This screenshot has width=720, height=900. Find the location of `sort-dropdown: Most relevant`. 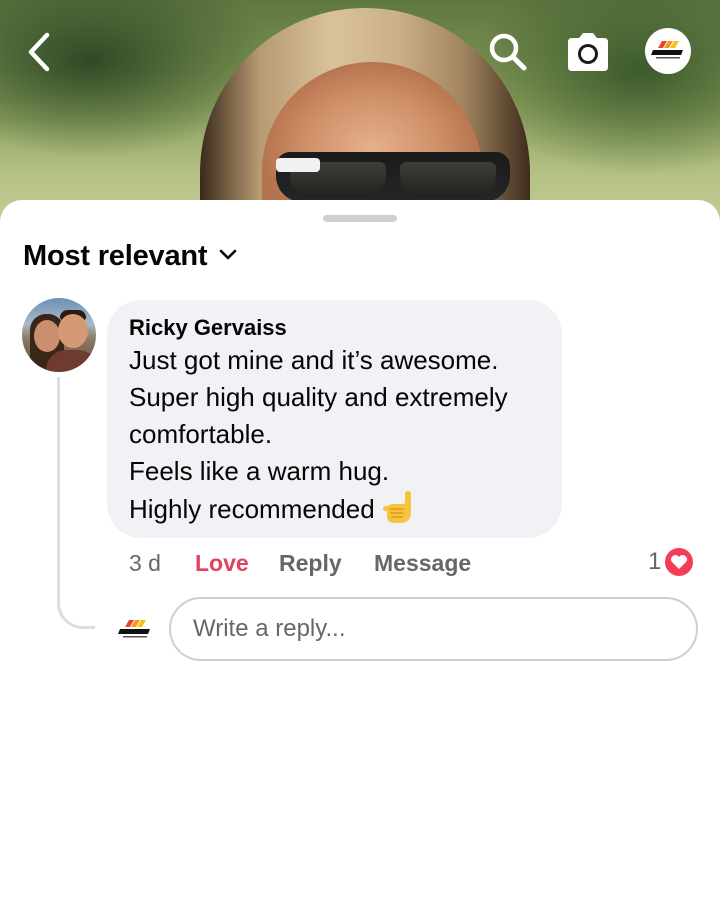

sort-dropdown: Most relevant is located at coordinates (130, 256).